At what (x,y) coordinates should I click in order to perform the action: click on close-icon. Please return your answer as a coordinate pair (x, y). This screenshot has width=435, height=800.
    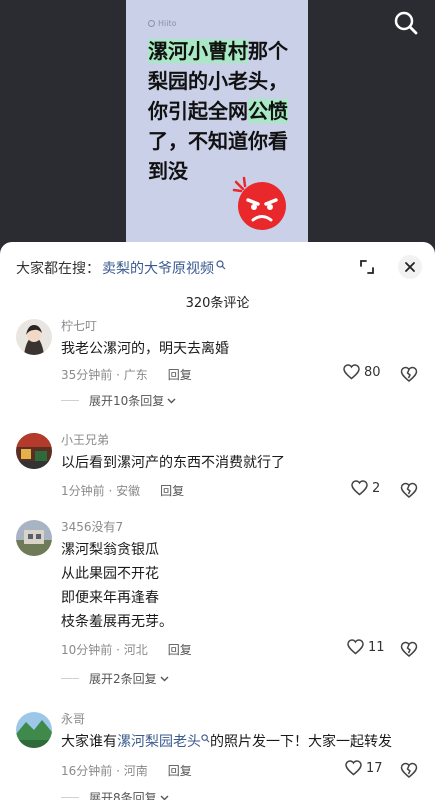
    Looking at the image, I should click on (410, 267).